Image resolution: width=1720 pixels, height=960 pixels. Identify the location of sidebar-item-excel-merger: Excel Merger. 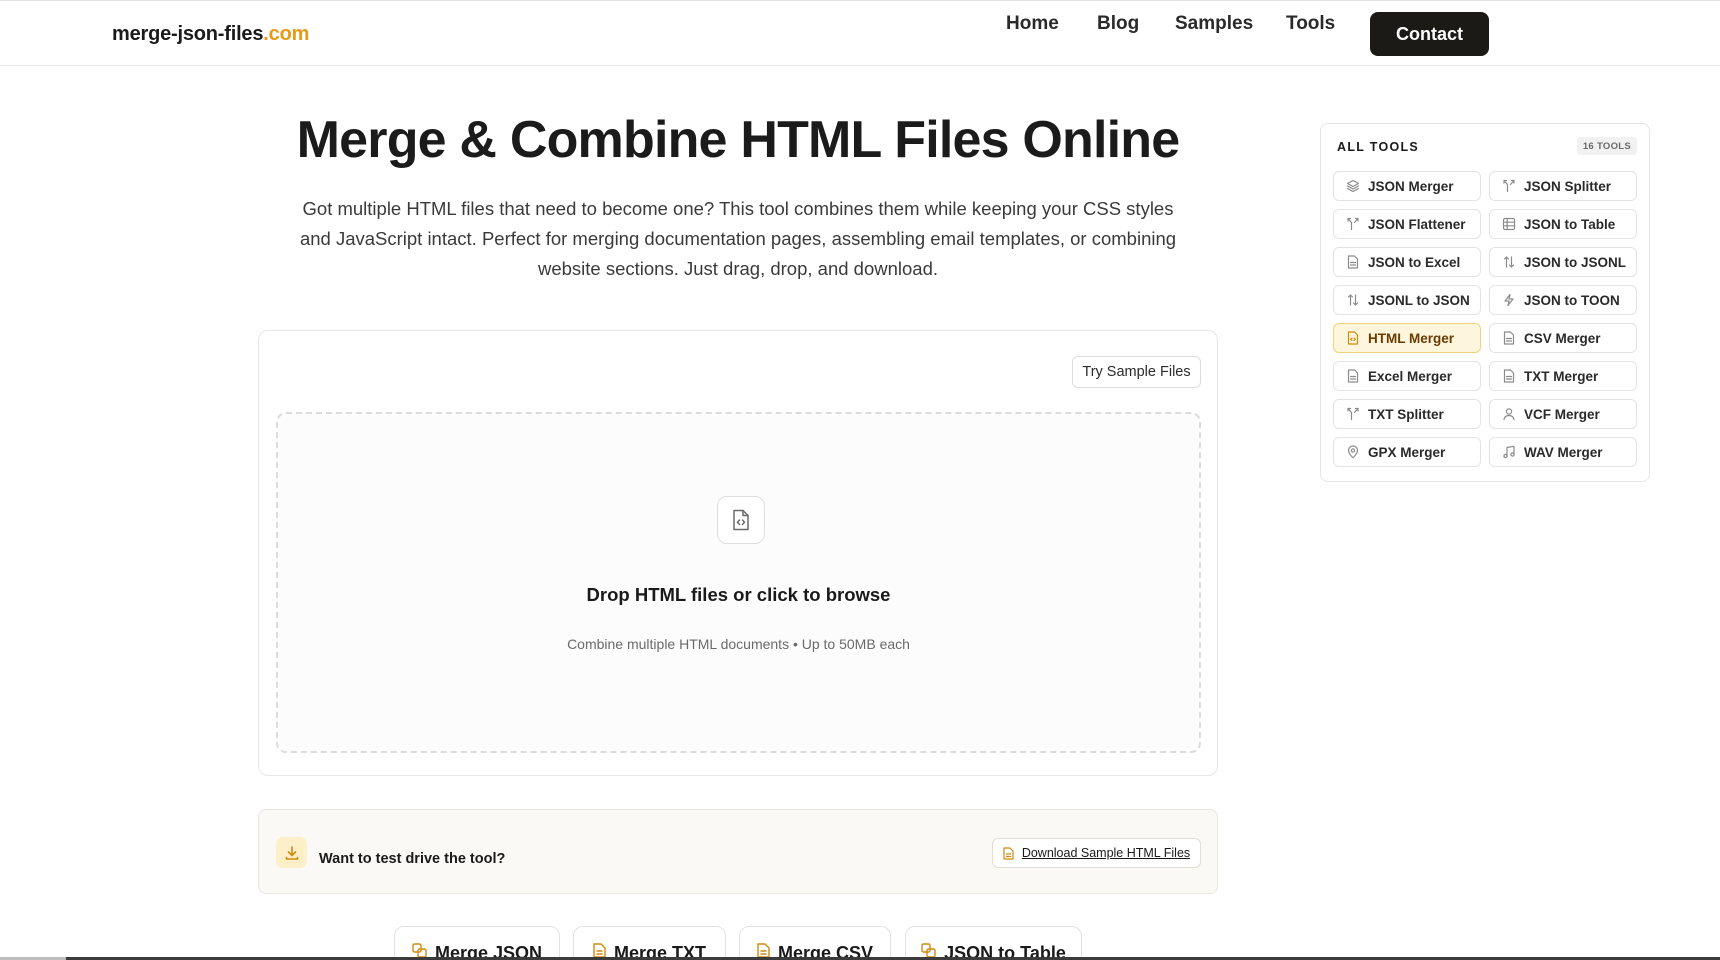
(1407, 376).